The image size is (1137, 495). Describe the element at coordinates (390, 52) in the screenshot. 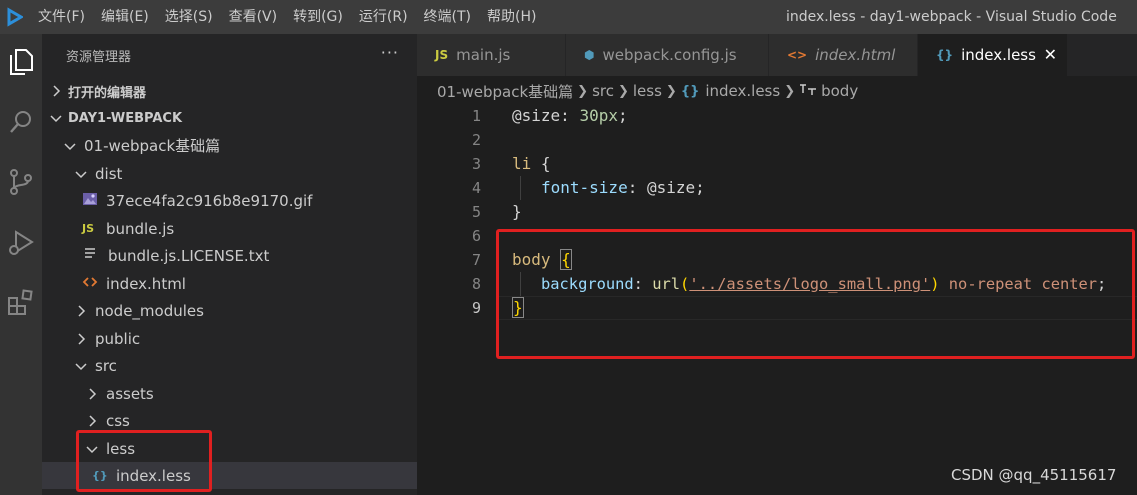

I see `more-actions-icon: ···` at that location.